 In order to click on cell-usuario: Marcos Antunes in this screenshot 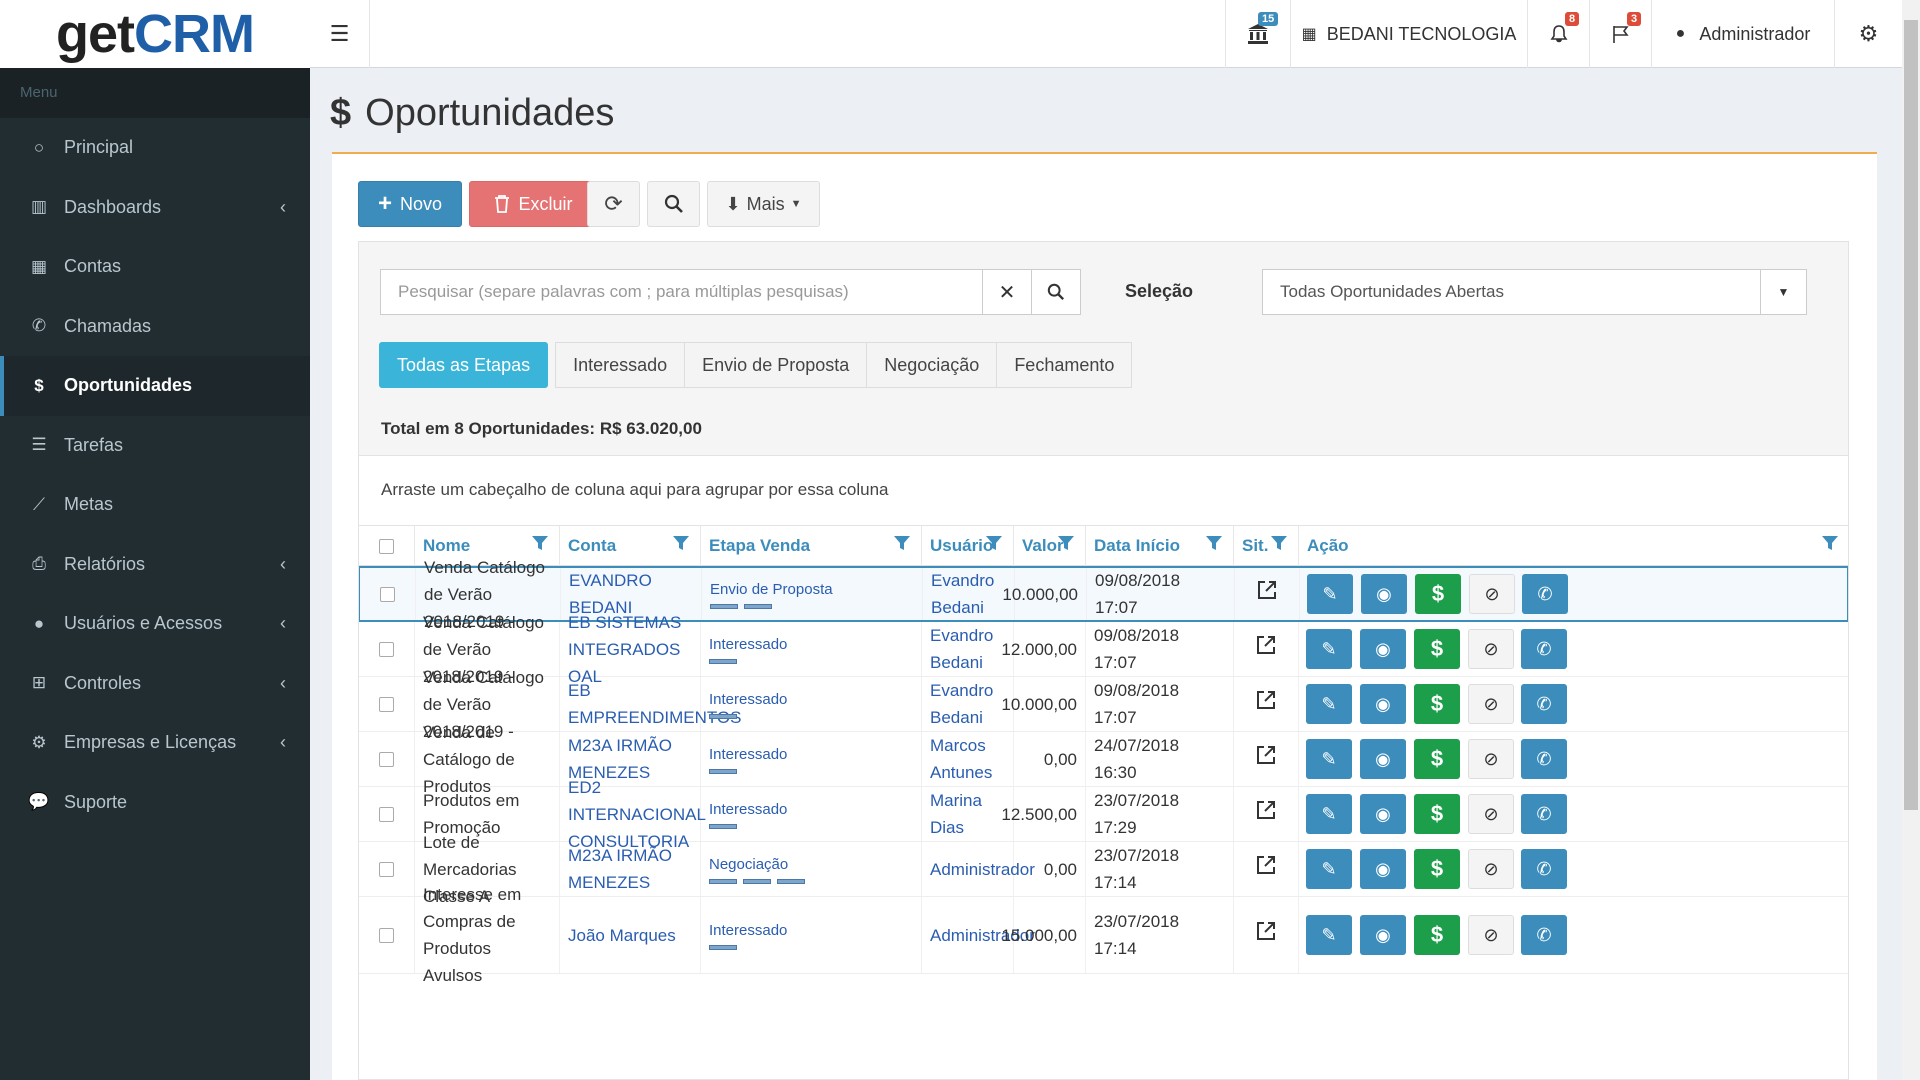, I will do `click(968, 759)`.